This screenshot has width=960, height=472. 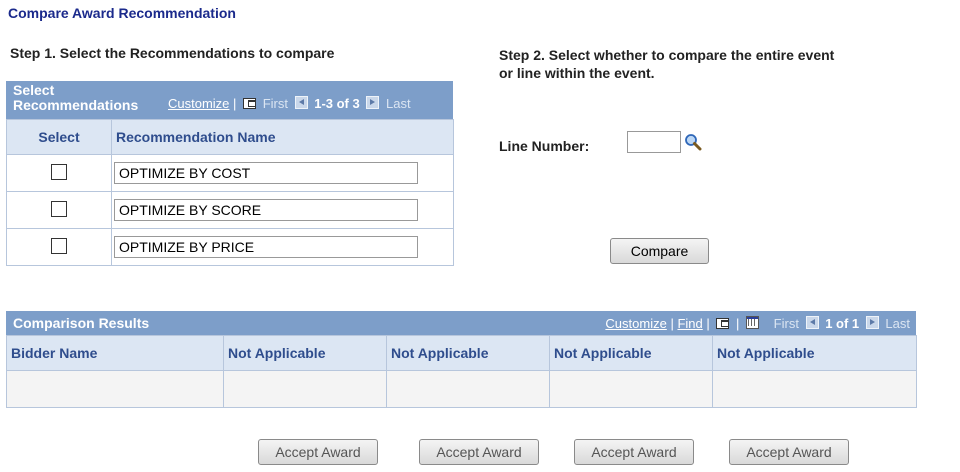 What do you see at coordinates (34, 90) in the screenshot?
I see `grid-title-line1: Select` at bounding box center [34, 90].